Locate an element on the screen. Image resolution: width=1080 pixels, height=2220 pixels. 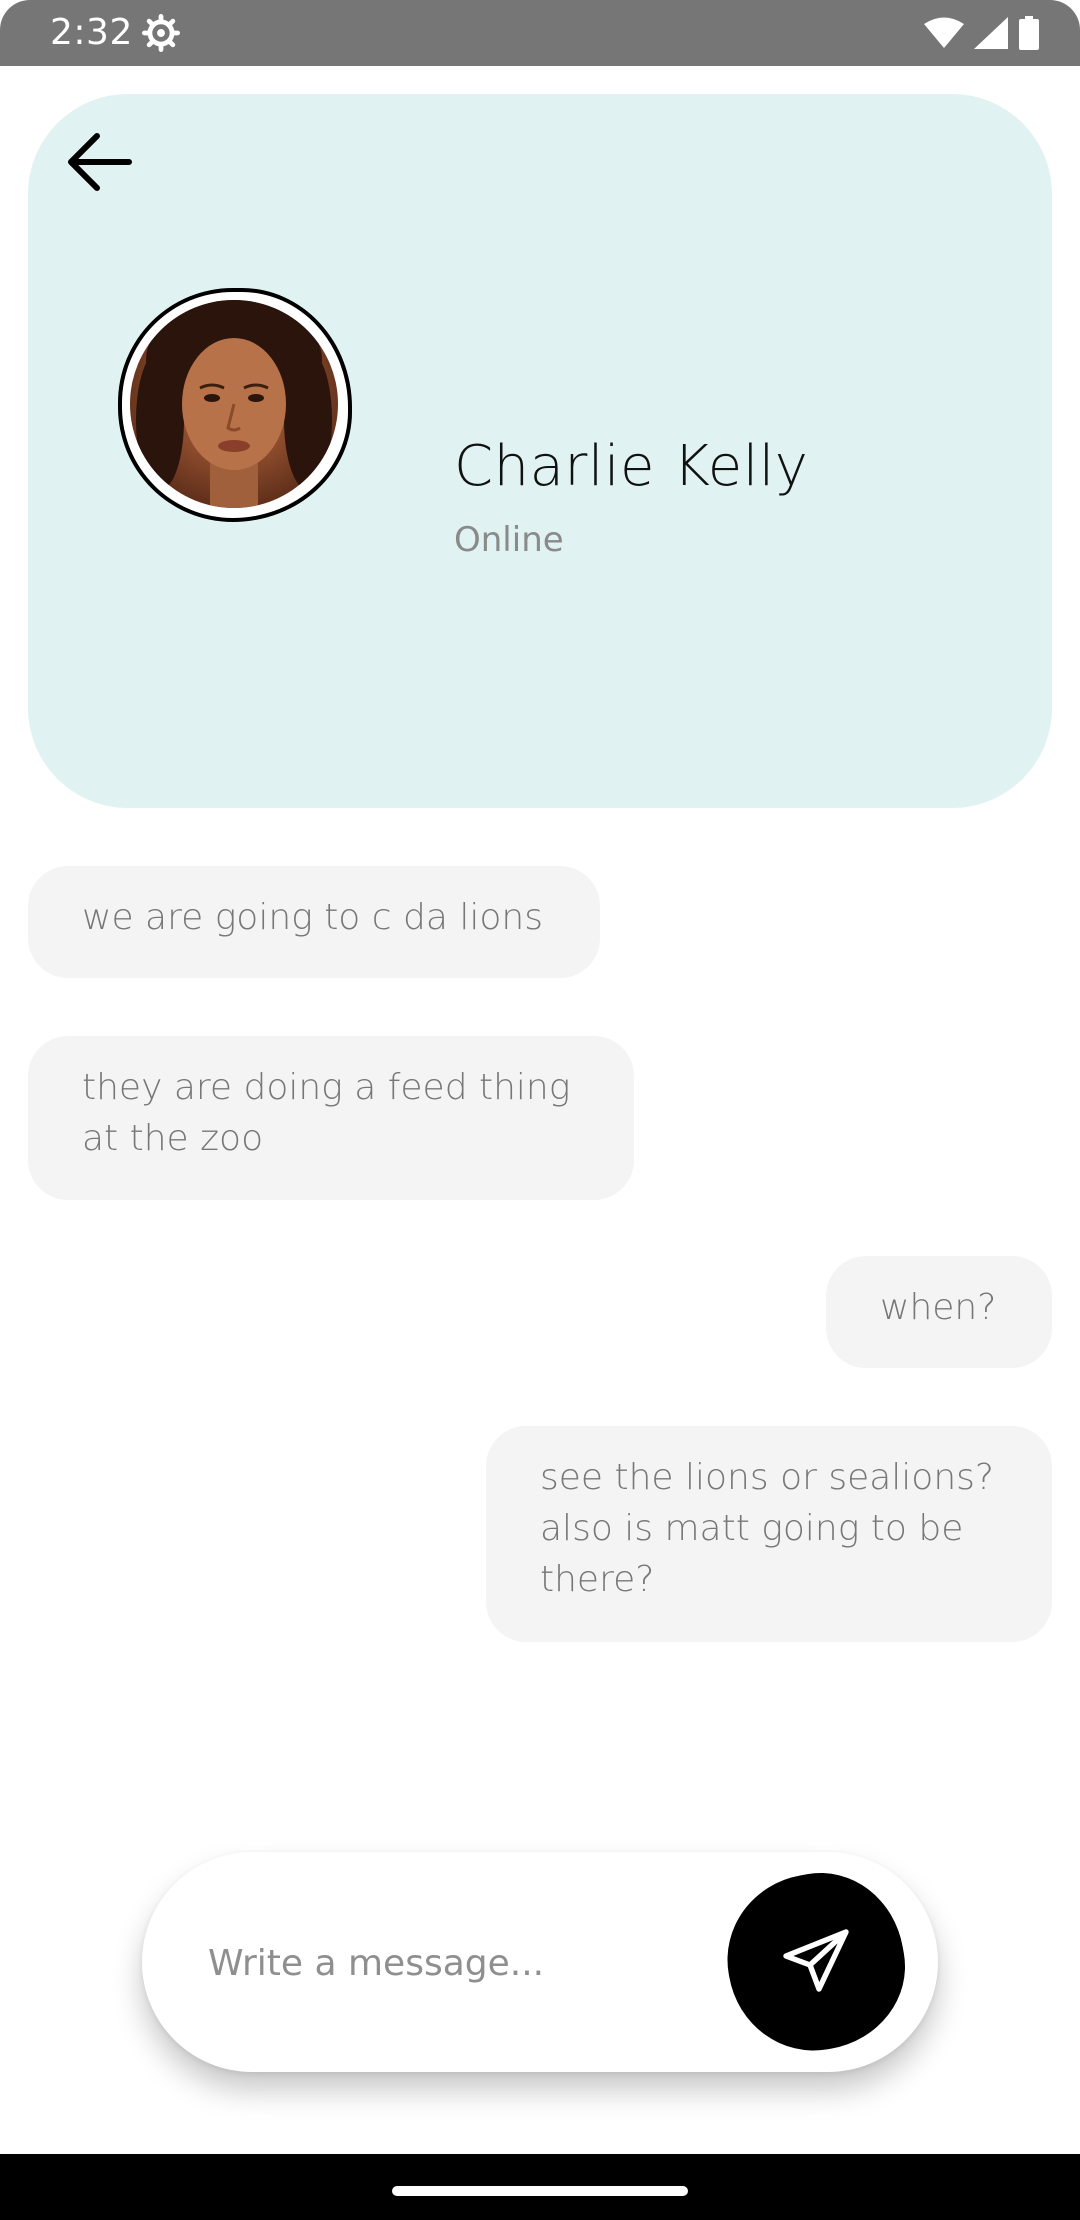
status-icons is located at coordinates (982, 33).